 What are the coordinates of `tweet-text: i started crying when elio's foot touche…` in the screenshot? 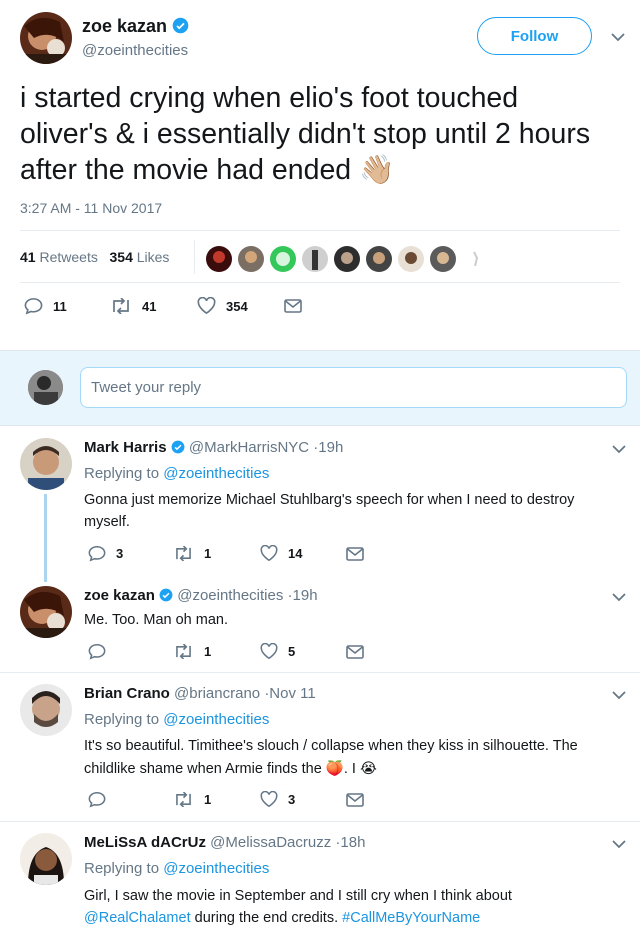 It's located at (305, 134).